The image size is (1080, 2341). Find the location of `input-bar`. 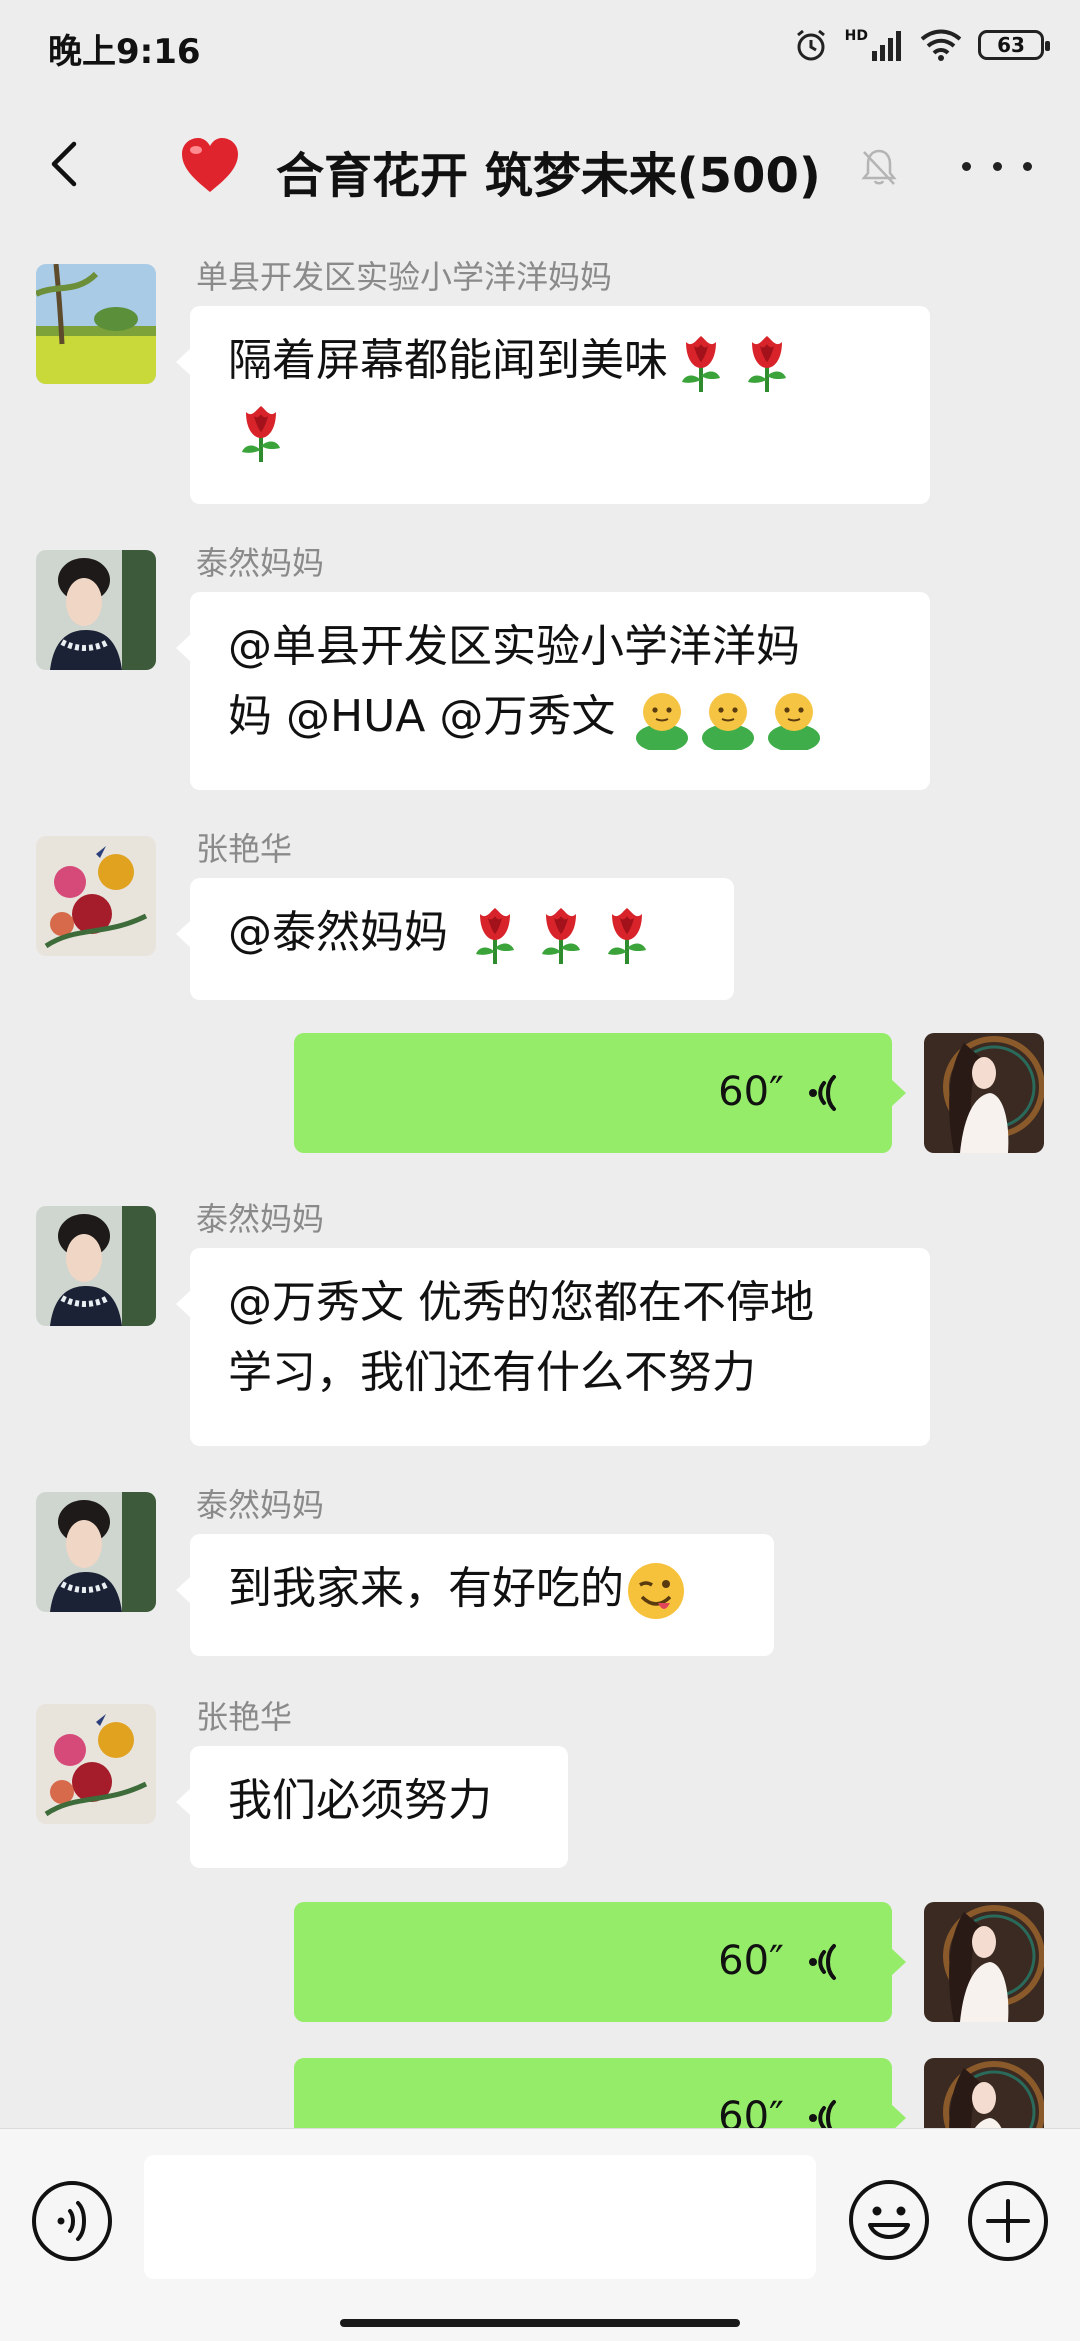

input-bar is located at coordinates (540, 2234).